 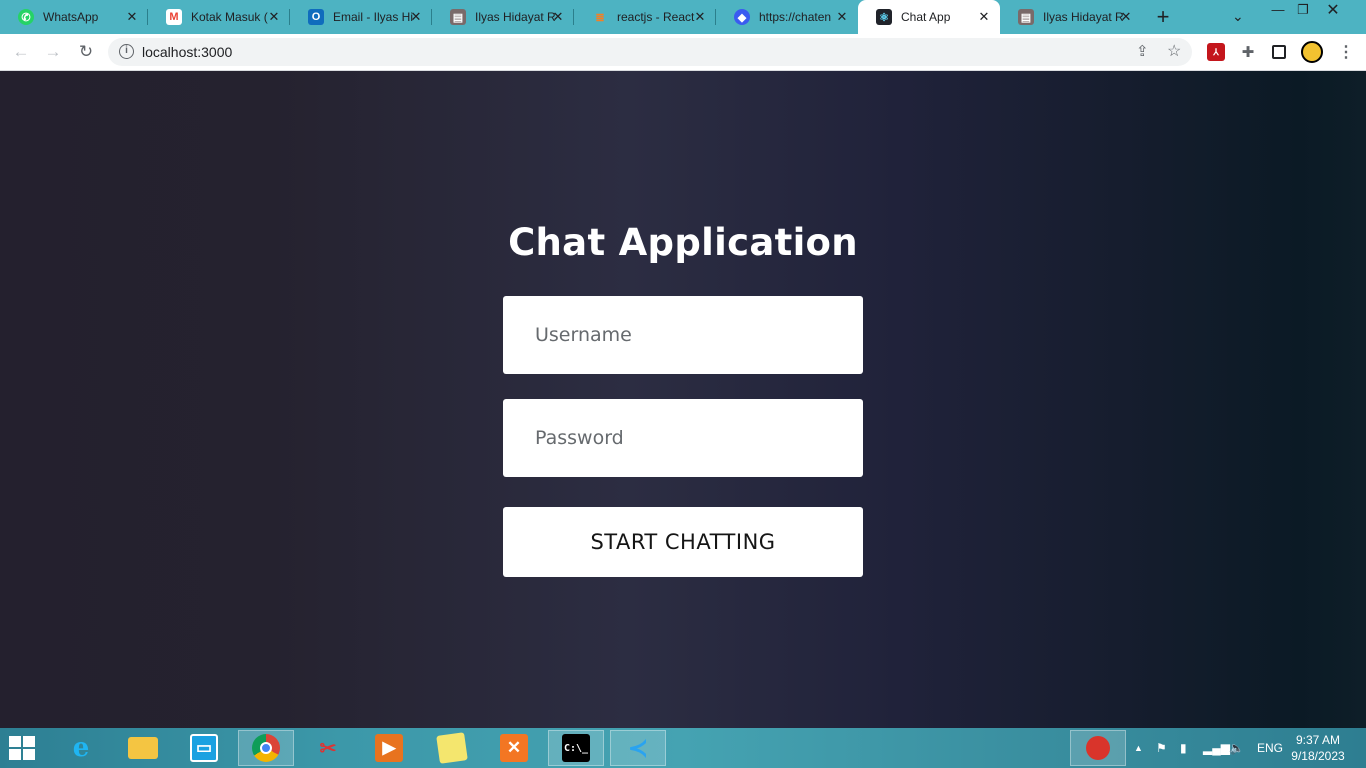 I want to click on info-icon: i, so click(x=126, y=51).